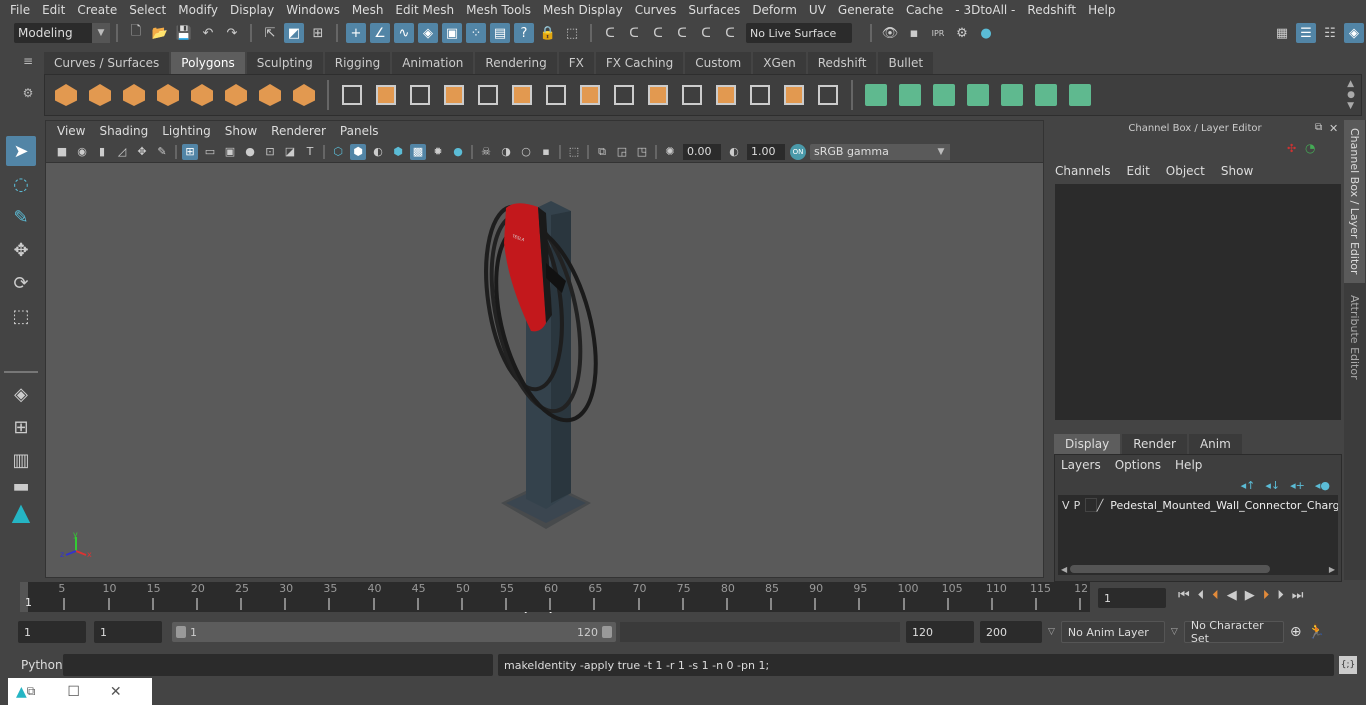 The width and height of the screenshot is (1366, 705). Describe the element at coordinates (404, 33) in the screenshot. I see `snap-point-icon: ∿` at that location.